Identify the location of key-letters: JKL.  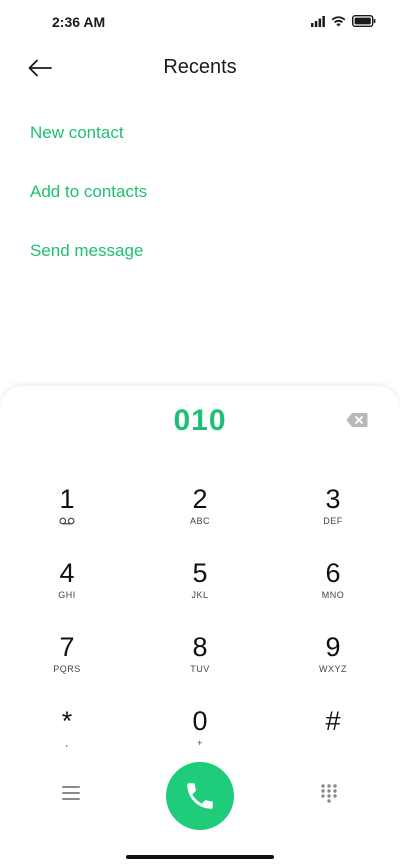
(200, 595).